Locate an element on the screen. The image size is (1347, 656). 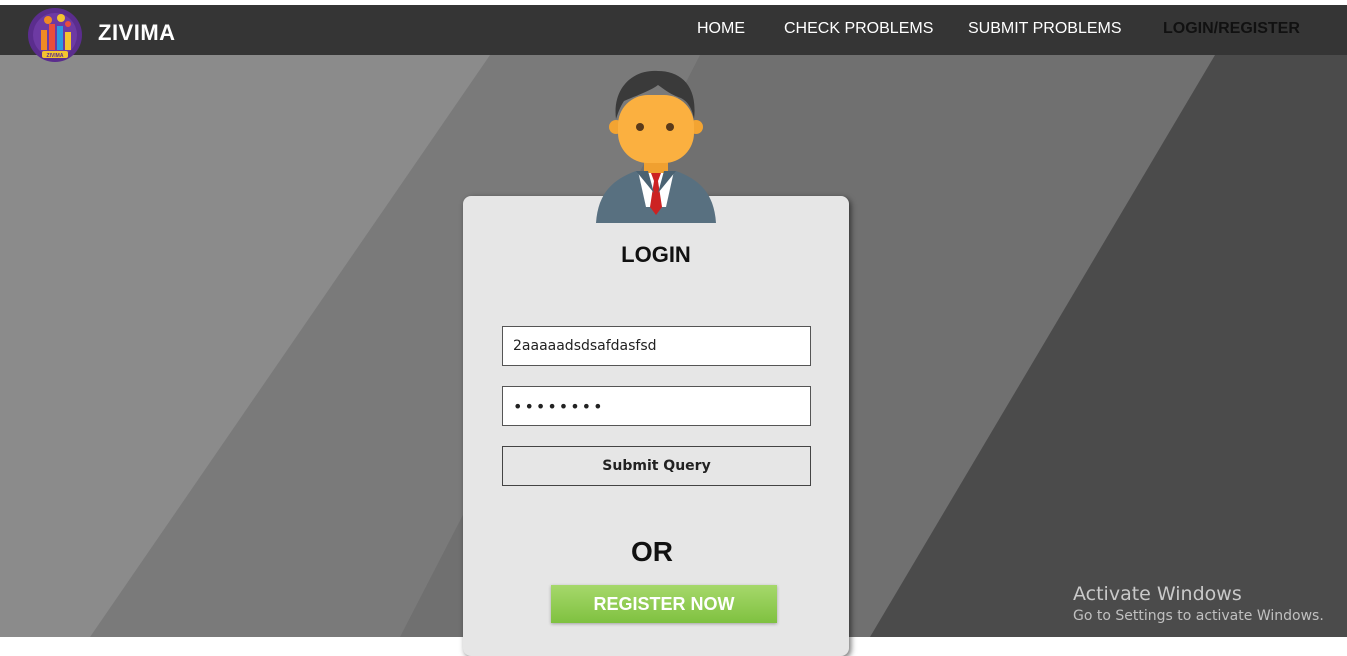
password-input is located at coordinates (656, 406).